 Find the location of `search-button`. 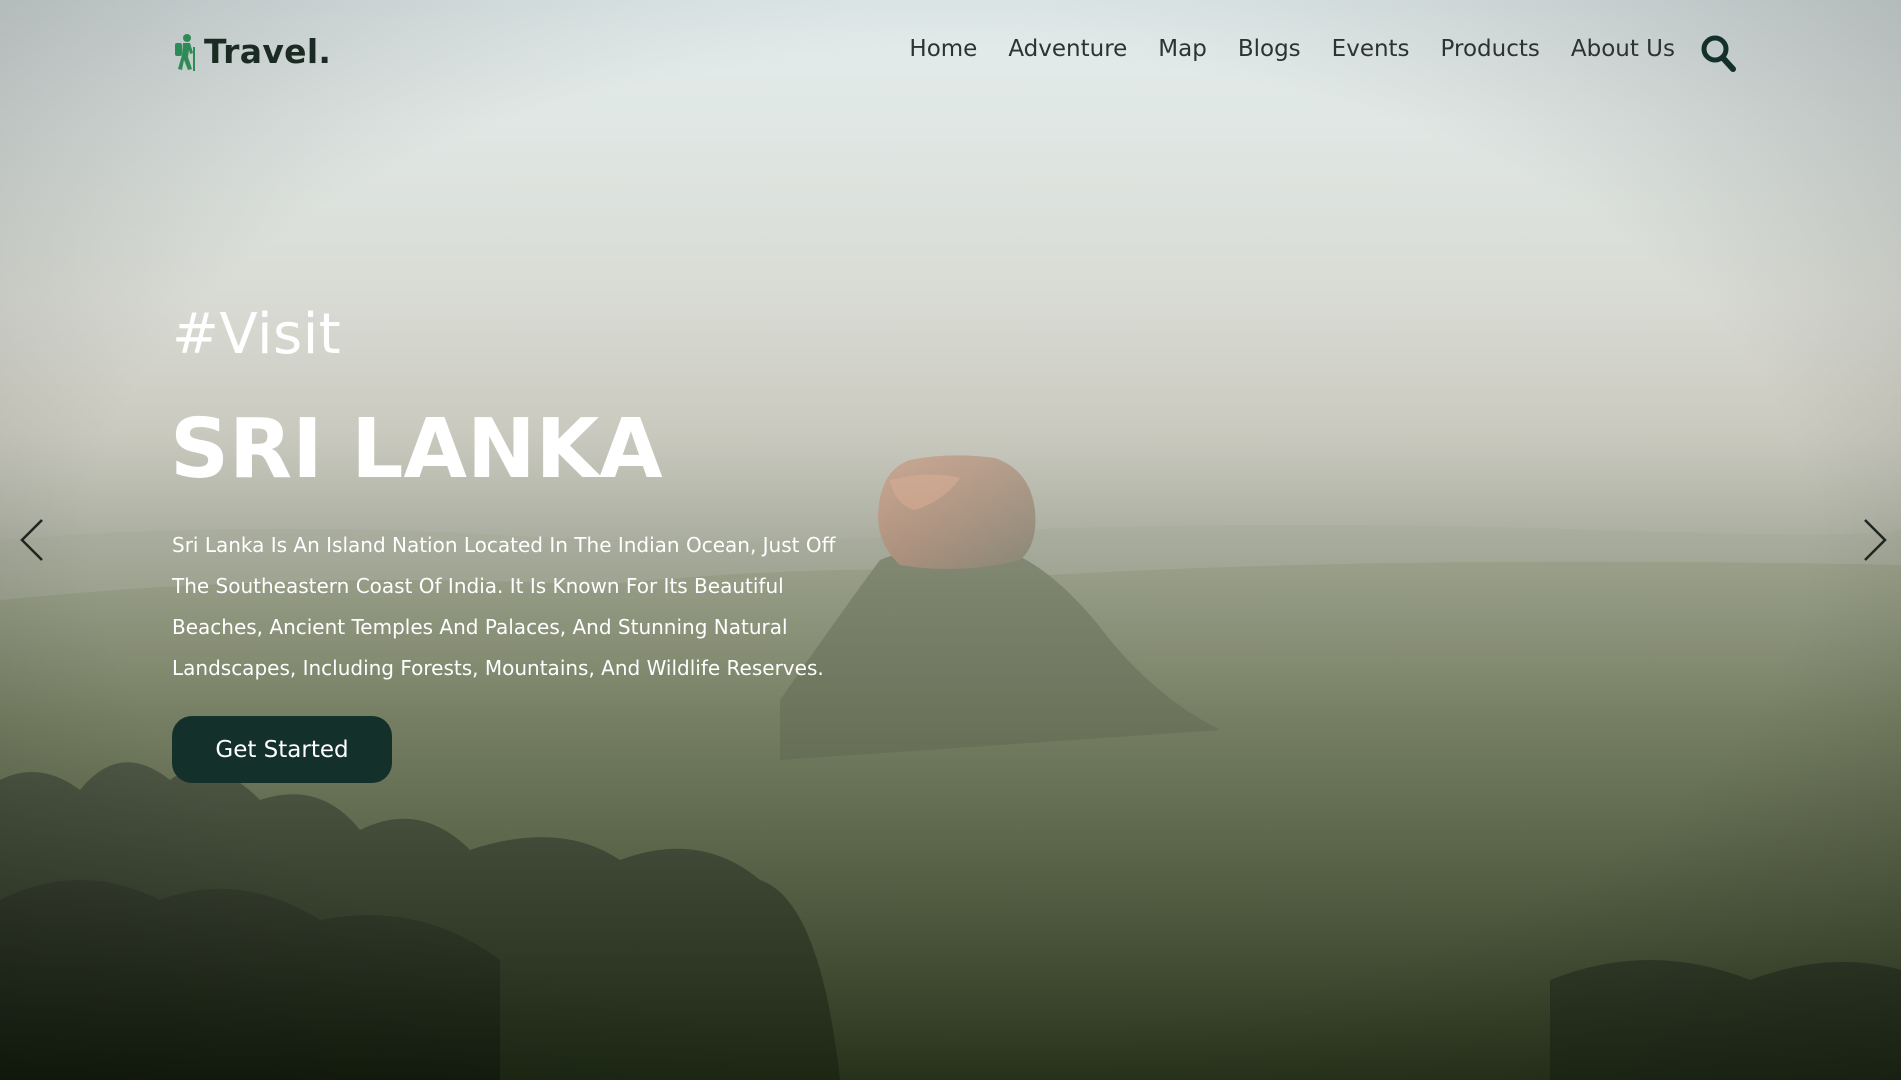

search-button is located at coordinates (1718, 53).